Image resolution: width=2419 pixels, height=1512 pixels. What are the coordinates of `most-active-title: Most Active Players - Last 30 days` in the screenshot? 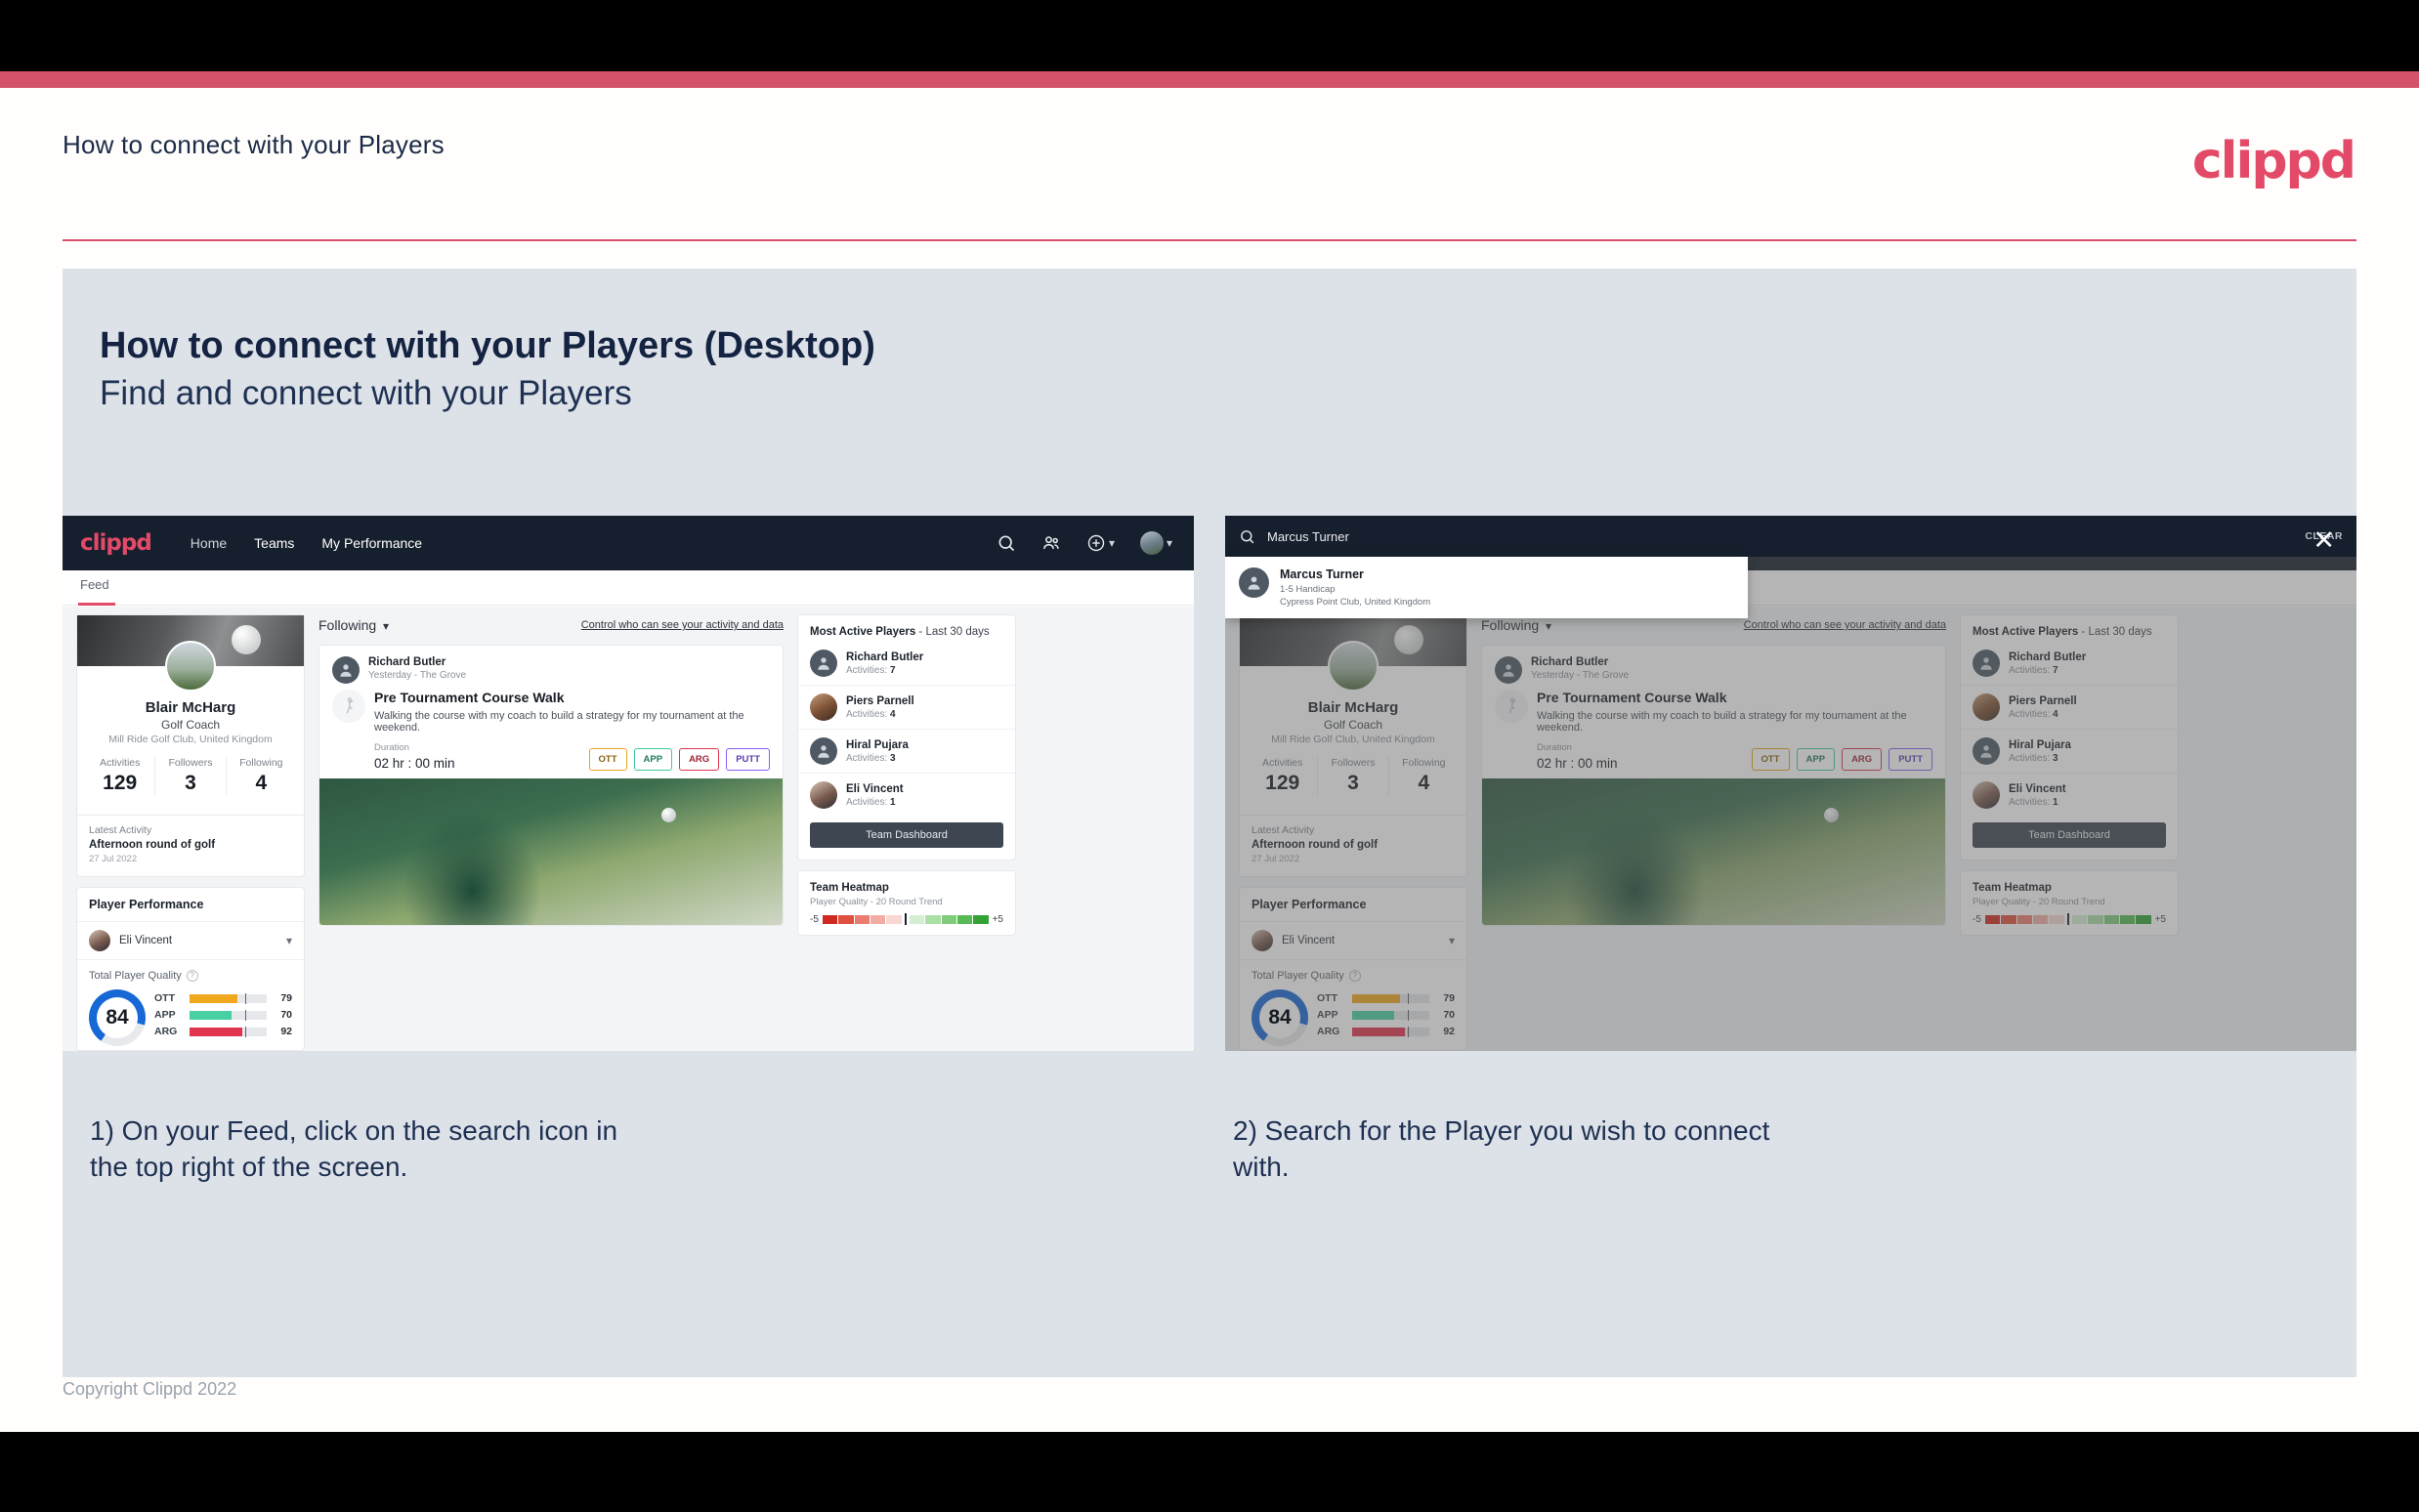 It's located at (906, 628).